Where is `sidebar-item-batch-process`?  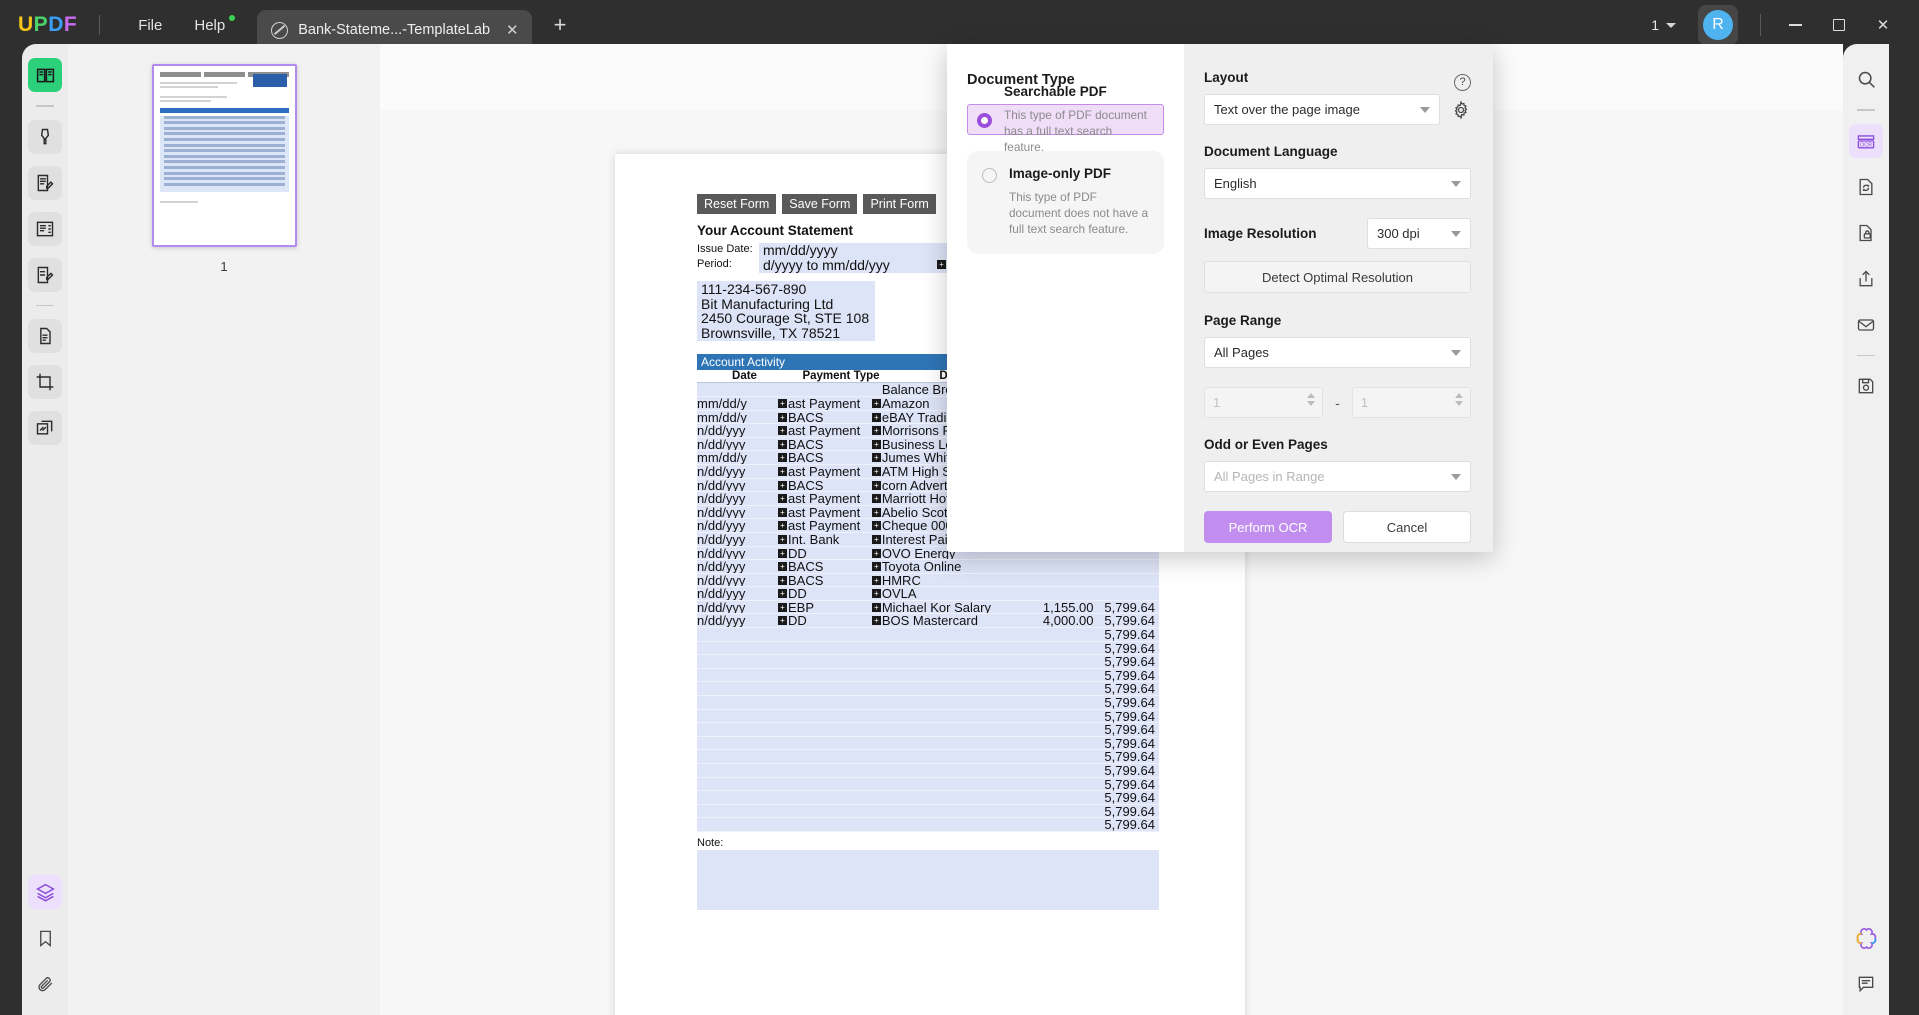 sidebar-item-batch-process is located at coordinates (45, 428).